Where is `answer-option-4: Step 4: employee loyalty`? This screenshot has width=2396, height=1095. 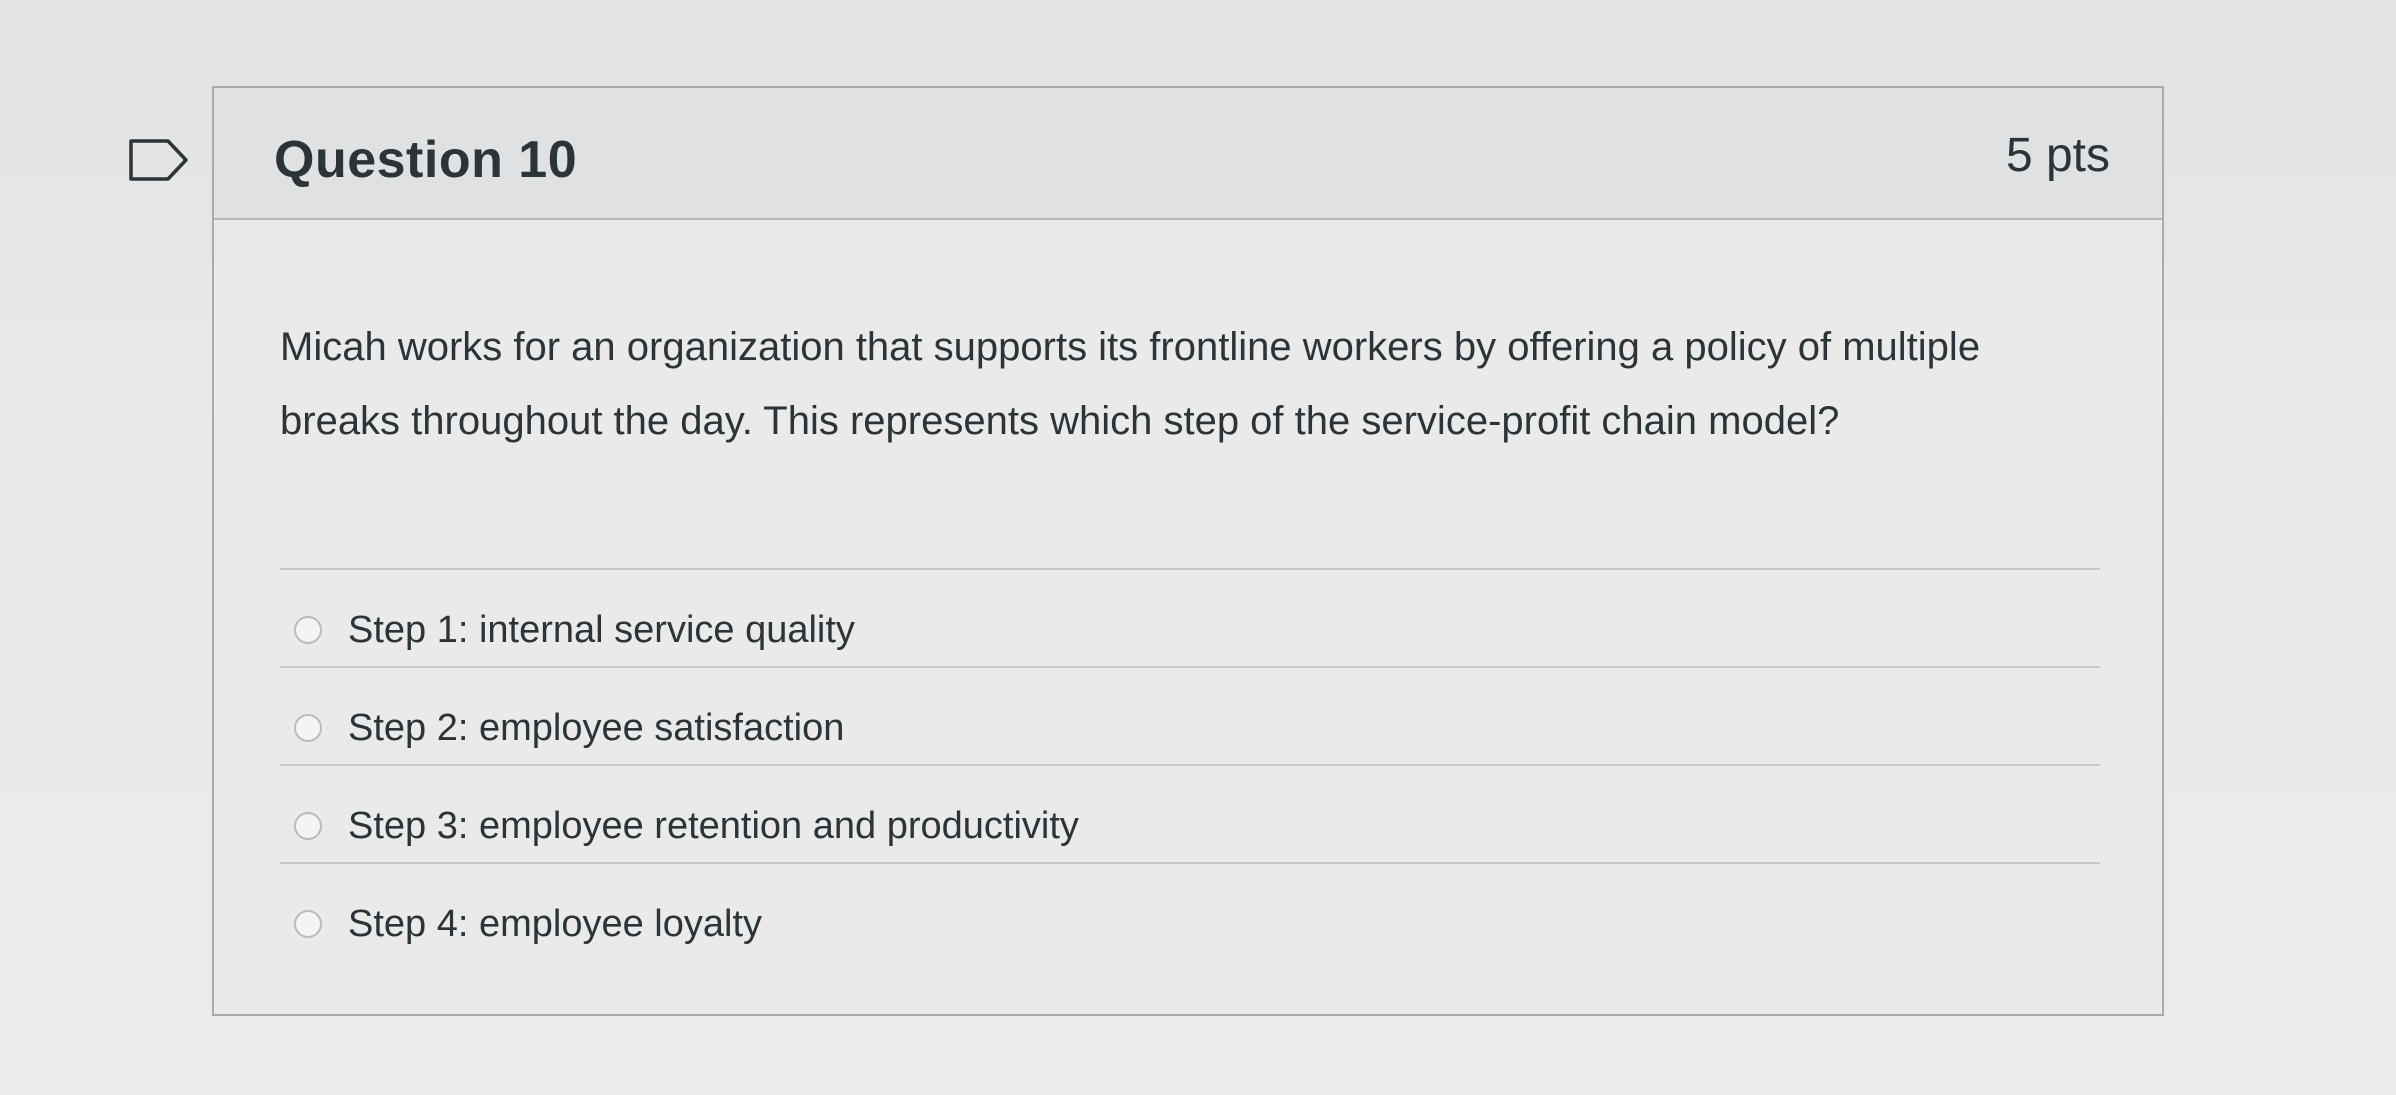
answer-option-4: Step 4: employee loyalty is located at coordinates (528, 924).